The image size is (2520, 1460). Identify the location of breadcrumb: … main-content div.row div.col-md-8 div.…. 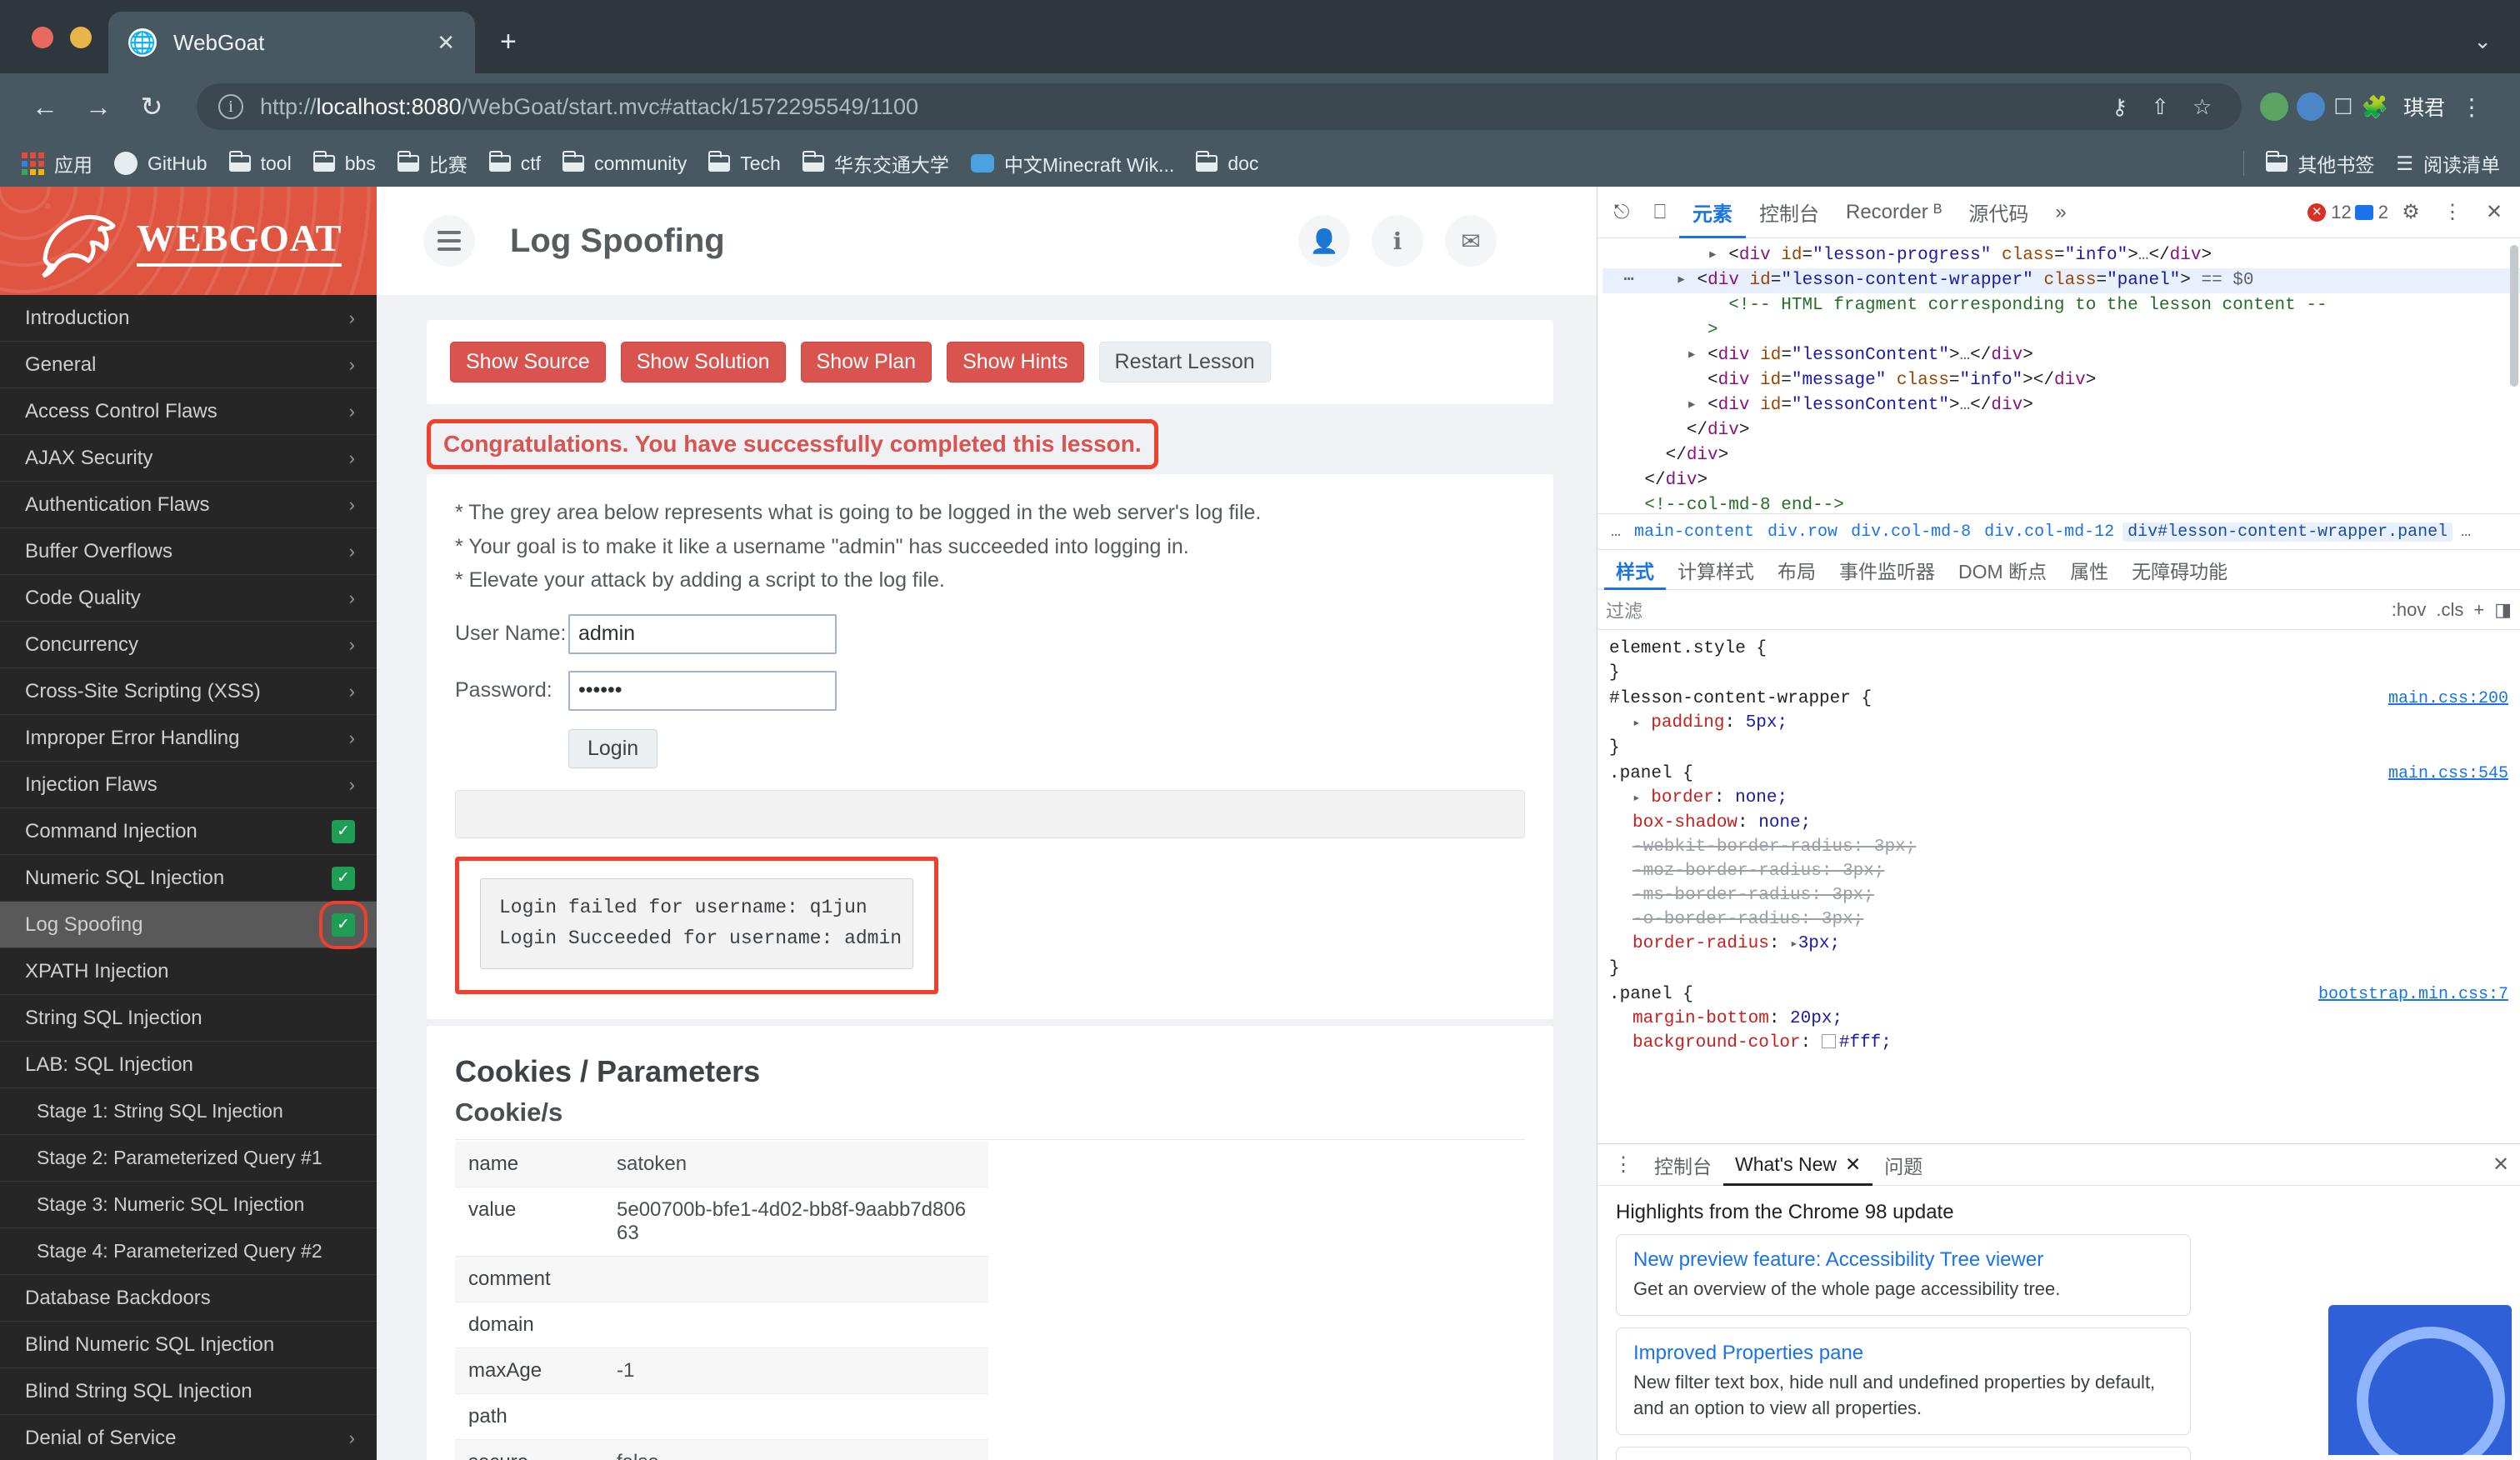
(2059, 531).